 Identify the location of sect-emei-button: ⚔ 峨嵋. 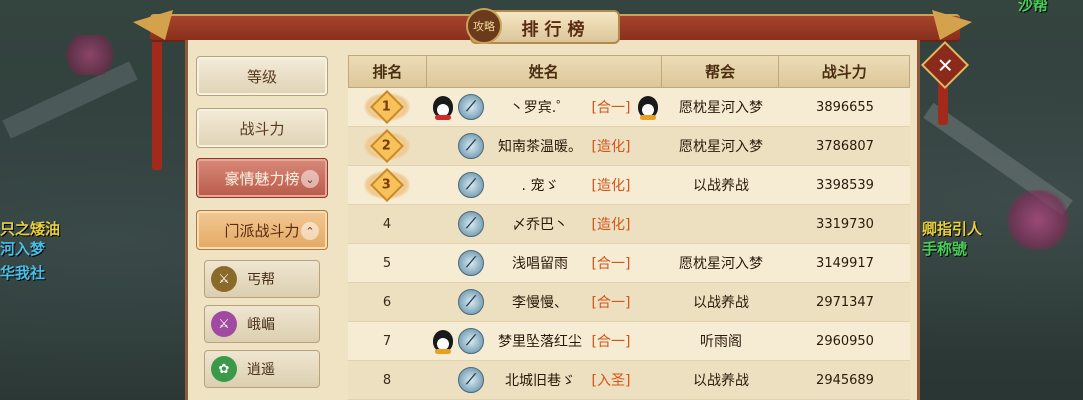
(262, 324).